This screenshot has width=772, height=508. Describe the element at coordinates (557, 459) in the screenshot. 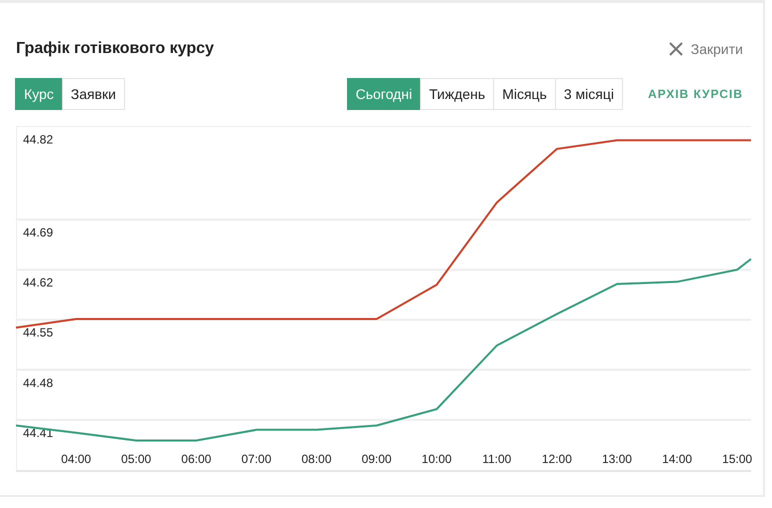

I see `x-tick-label: 12:00` at that location.